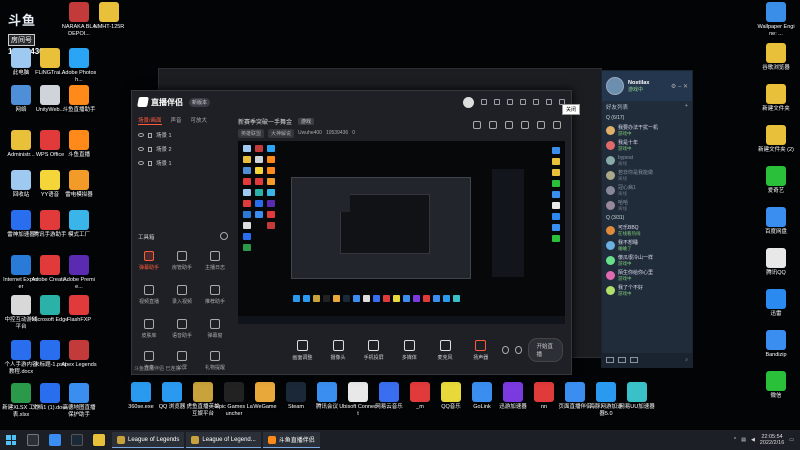 This screenshot has width=800, height=450. Describe the element at coordinates (776, 385) in the screenshot. I see `desktop-icon: 微信` at that location.